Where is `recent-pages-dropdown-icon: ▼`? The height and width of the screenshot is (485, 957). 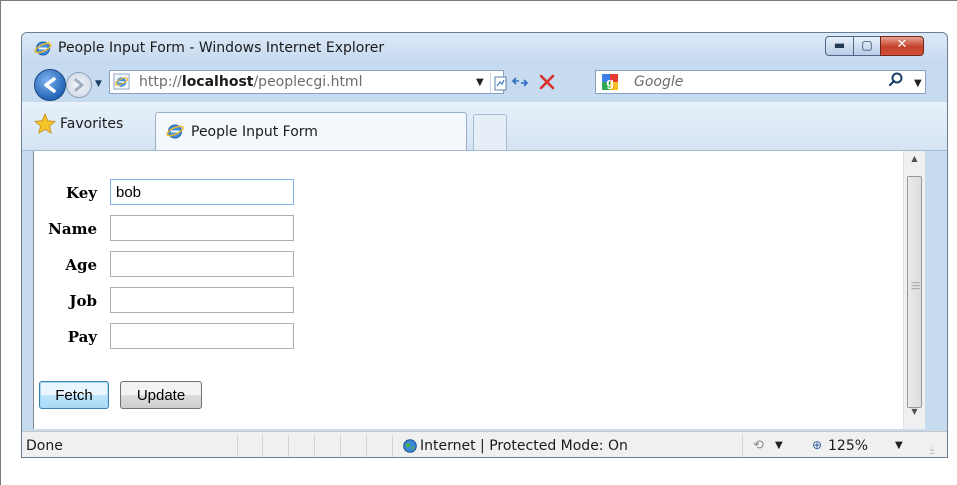
recent-pages-dropdown-icon: ▼ is located at coordinates (98, 84).